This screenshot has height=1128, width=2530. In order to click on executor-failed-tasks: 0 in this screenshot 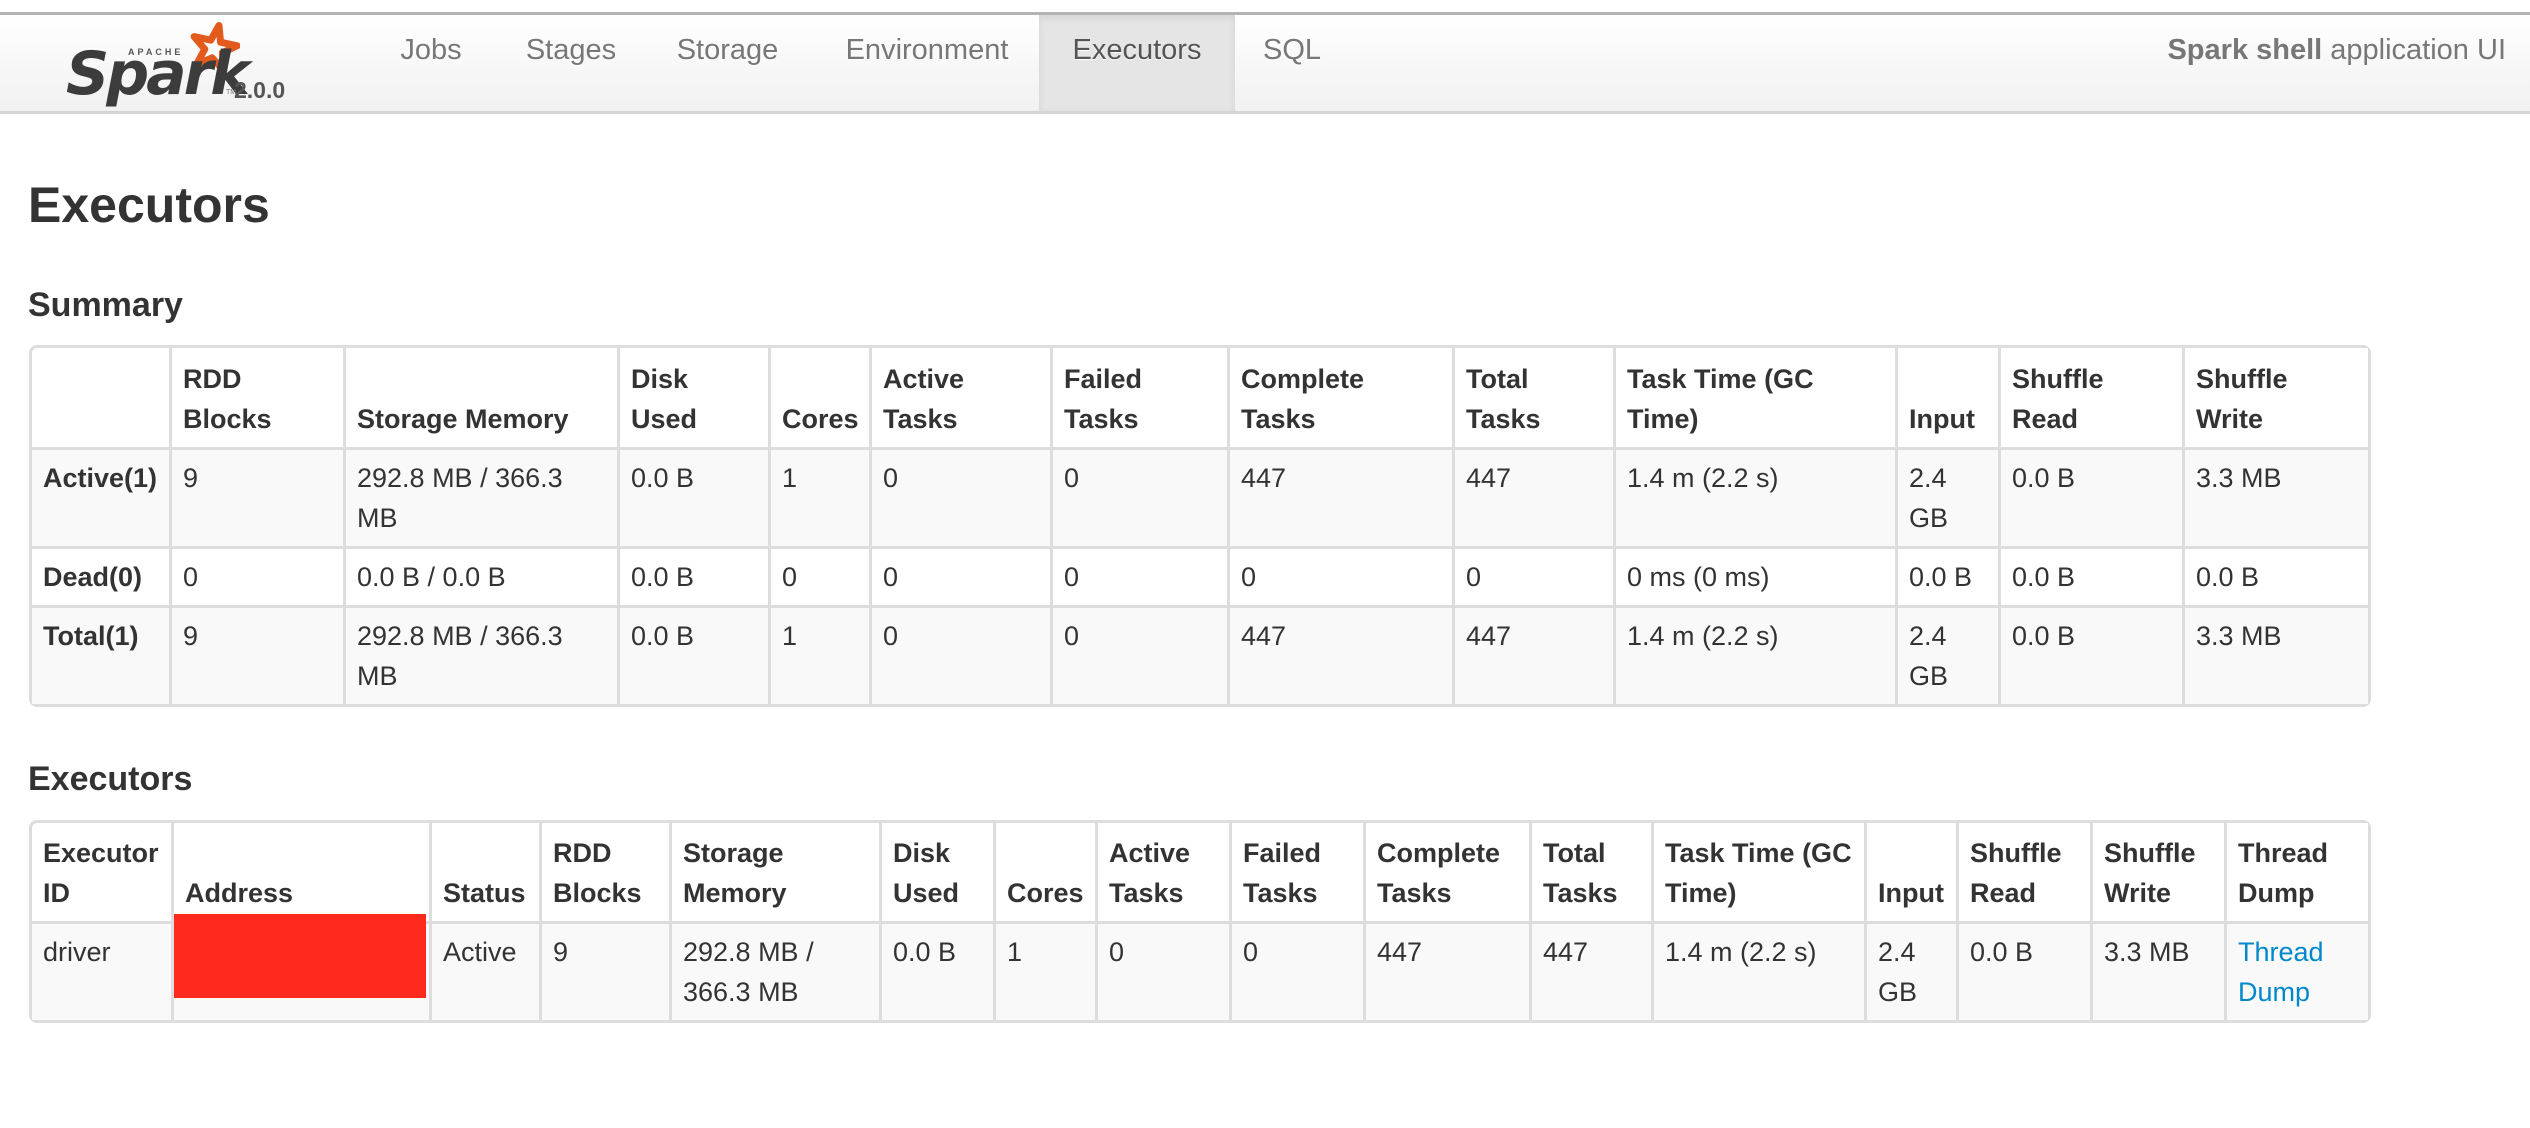, I will do `click(1296, 970)`.